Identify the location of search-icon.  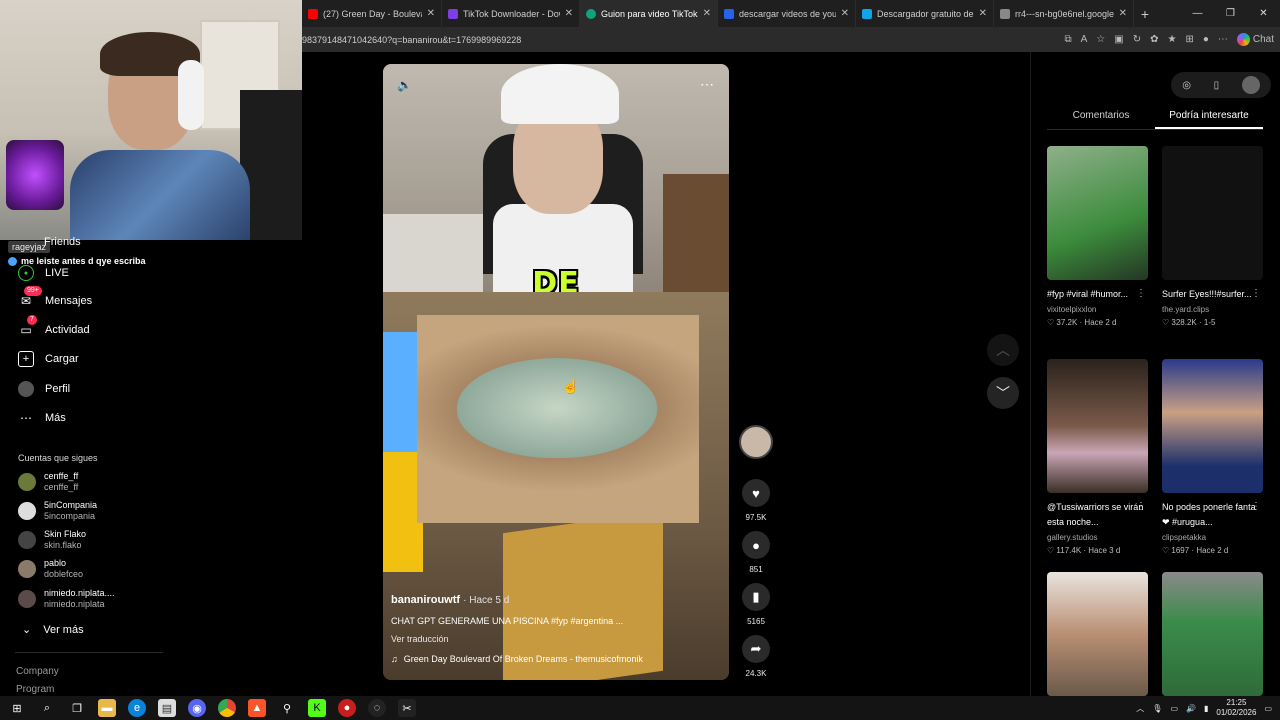
(729, 13).